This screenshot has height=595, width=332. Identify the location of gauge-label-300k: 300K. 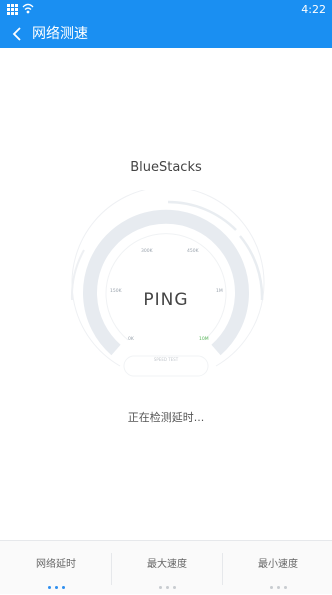
(147, 251).